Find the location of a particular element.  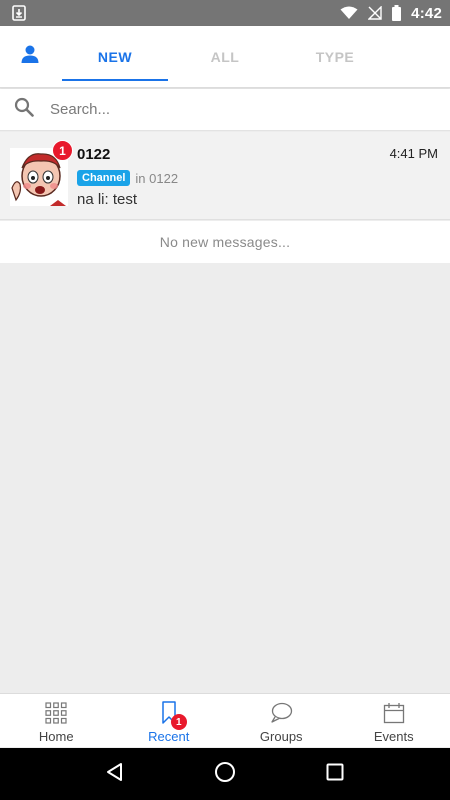

system-nav-bar is located at coordinates (225, 774).